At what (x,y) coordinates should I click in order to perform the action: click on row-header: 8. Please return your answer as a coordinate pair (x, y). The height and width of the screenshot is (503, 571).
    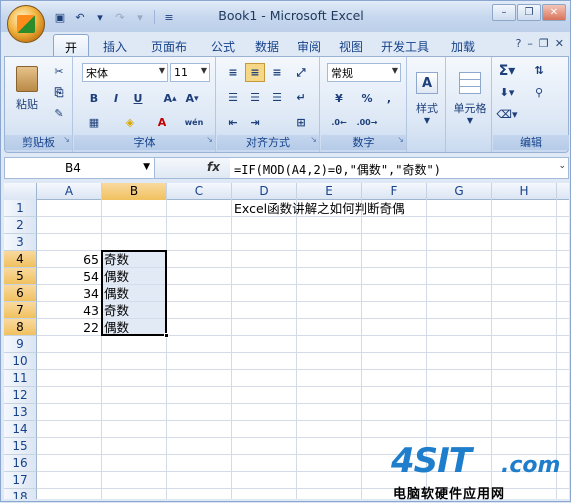
    Looking at the image, I should click on (20, 327).